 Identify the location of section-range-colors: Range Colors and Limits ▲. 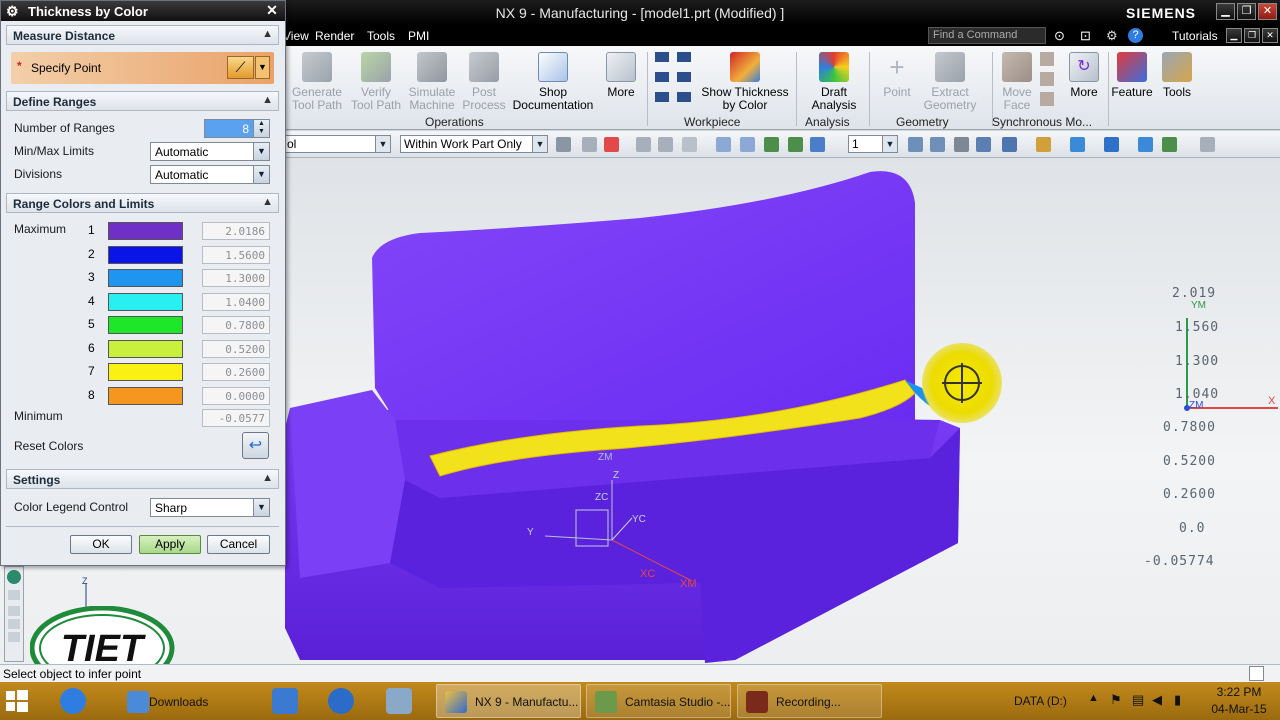
(142, 203).